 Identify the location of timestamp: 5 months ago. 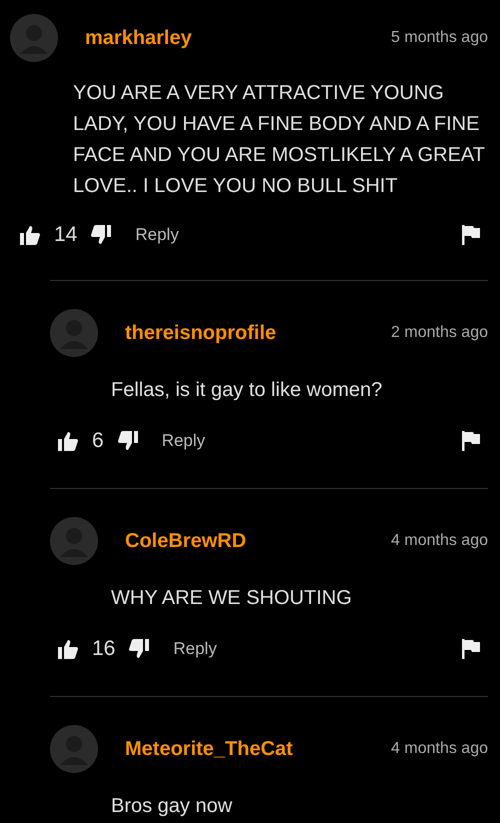
(439, 38).